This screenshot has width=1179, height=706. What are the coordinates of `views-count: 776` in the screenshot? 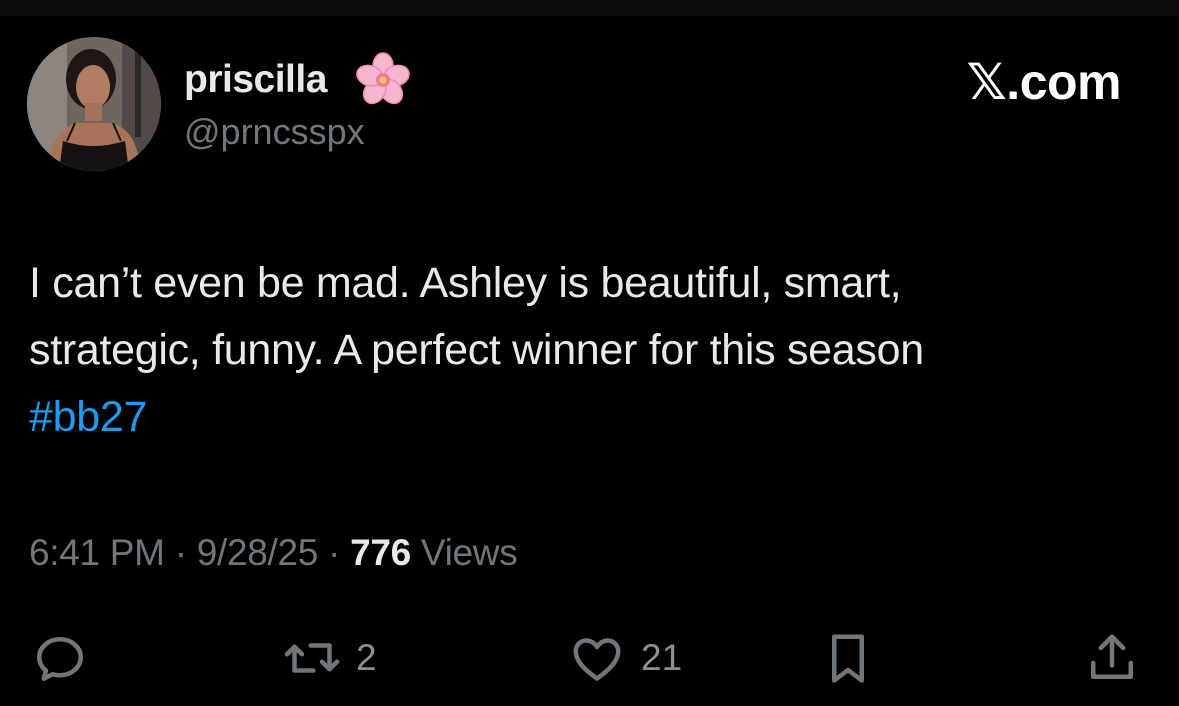 It's located at (380, 552).